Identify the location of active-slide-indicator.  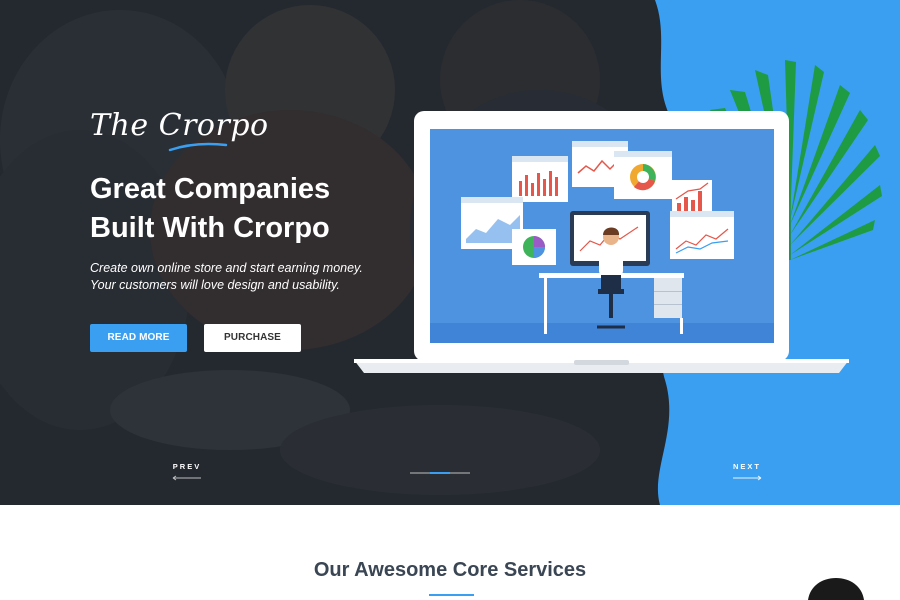
(440, 473).